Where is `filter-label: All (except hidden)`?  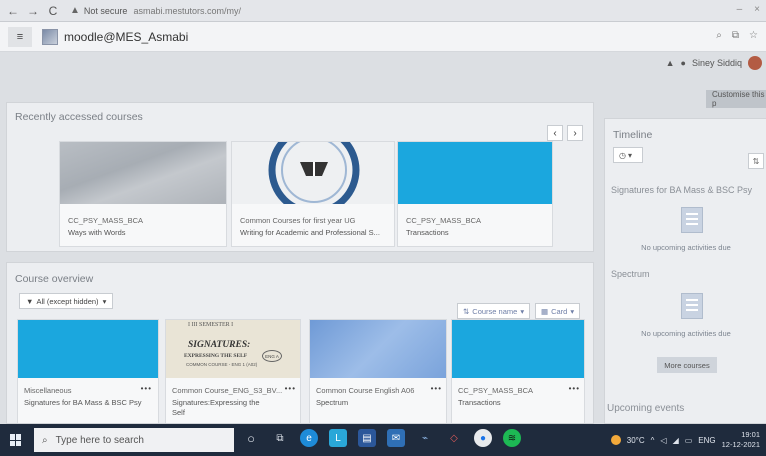 filter-label: All (except hidden) is located at coordinates (67, 301).